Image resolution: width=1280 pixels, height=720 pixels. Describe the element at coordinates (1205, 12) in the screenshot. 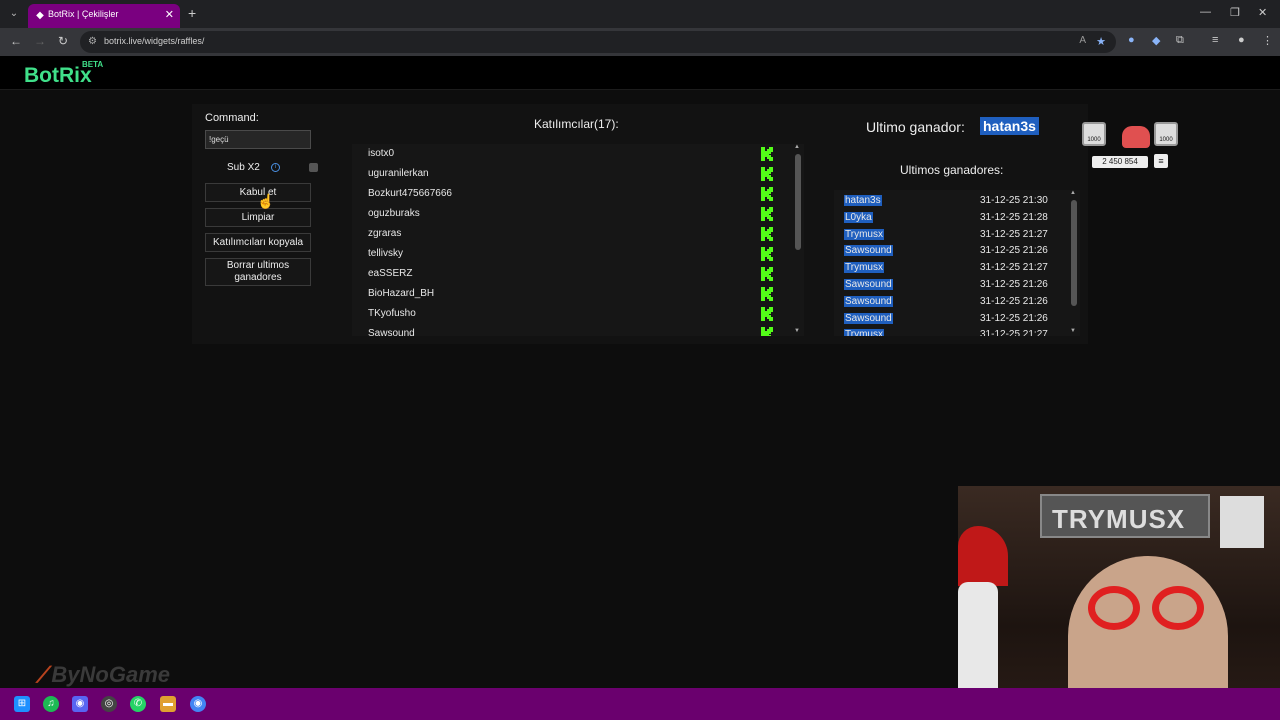

I see `minimize-icon: —` at that location.